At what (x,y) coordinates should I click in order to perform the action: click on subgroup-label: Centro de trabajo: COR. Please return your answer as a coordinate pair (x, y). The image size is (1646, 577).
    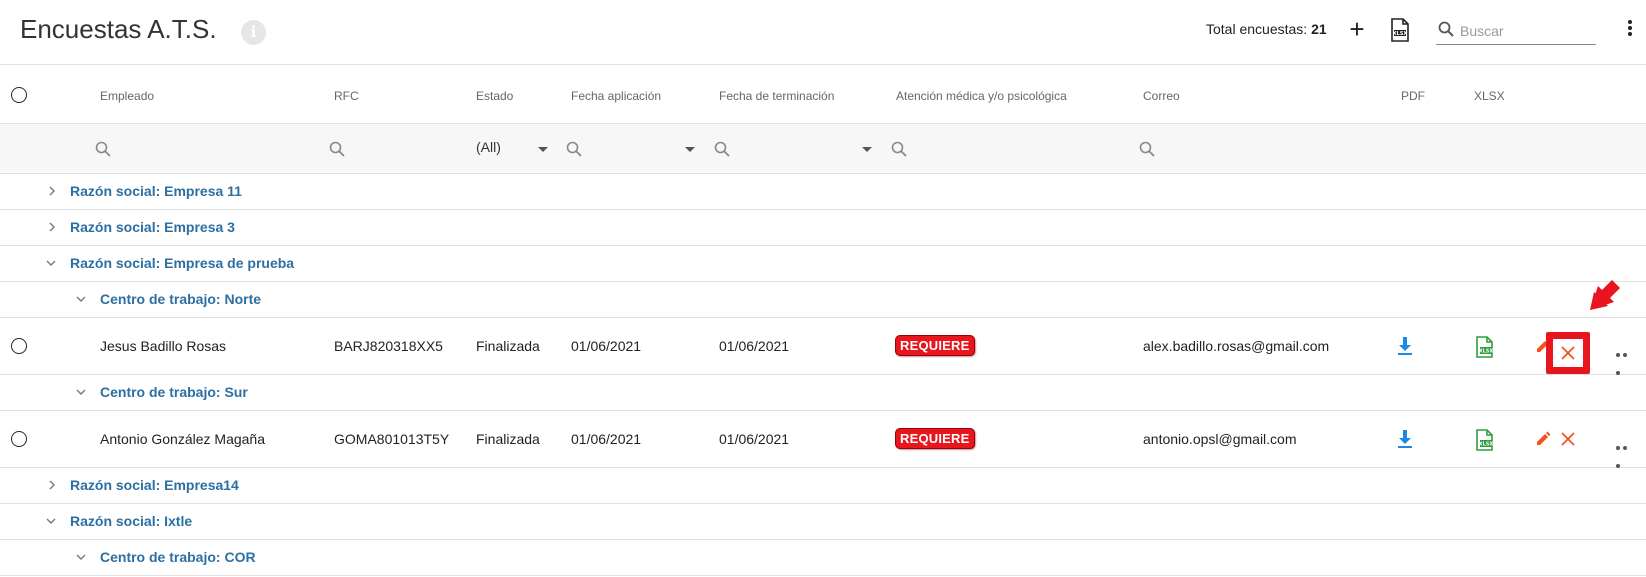
    Looking at the image, I should click on (178, 557).